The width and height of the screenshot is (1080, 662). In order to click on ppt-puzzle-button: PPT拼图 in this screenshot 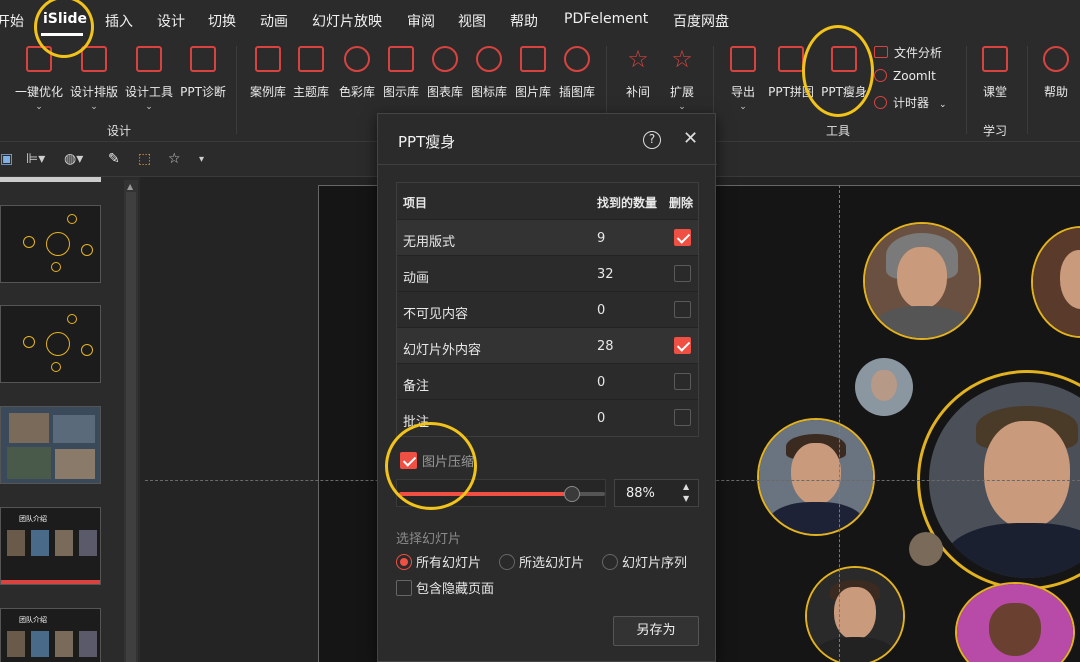, I will do `click(791, 73)`.